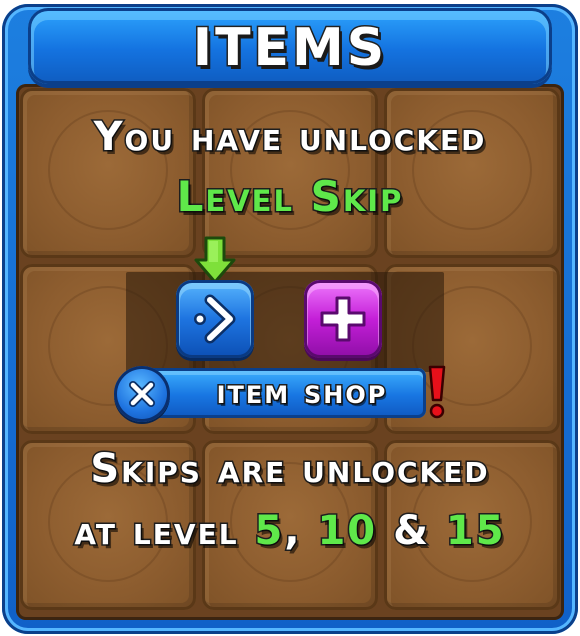 The image size is (580, 636). What do you see at coordinates (289, 197) in the screenshot?
I see `unlocked-item-name: Level Skip` at bounding box center [289, 197].